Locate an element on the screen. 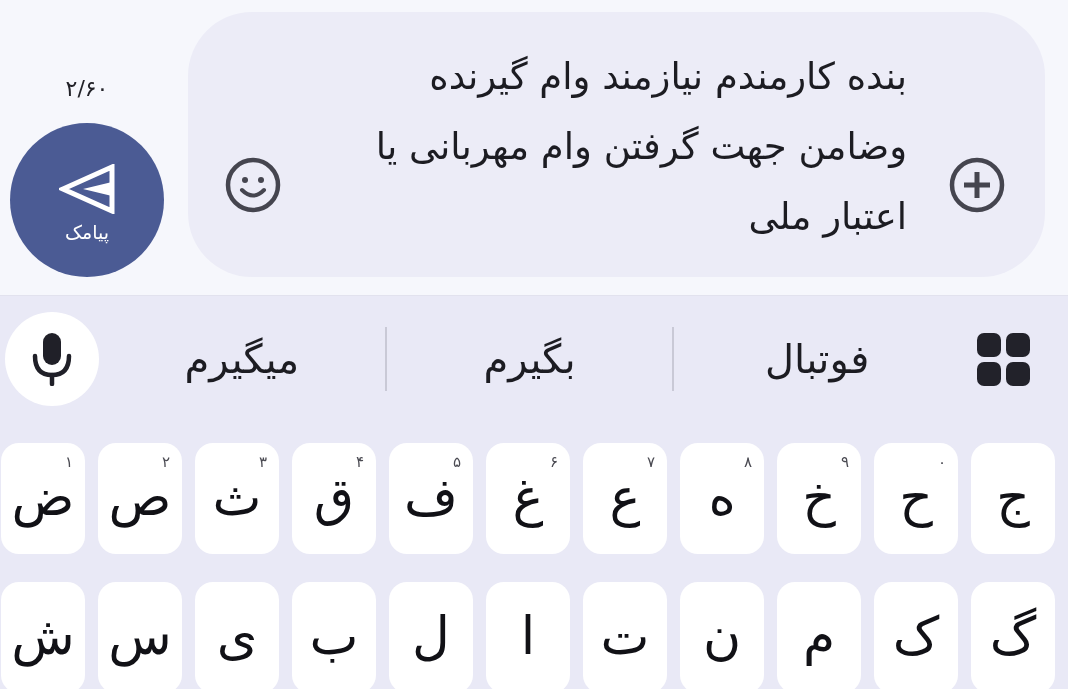  send-icon is located at coordinates (87, 189).